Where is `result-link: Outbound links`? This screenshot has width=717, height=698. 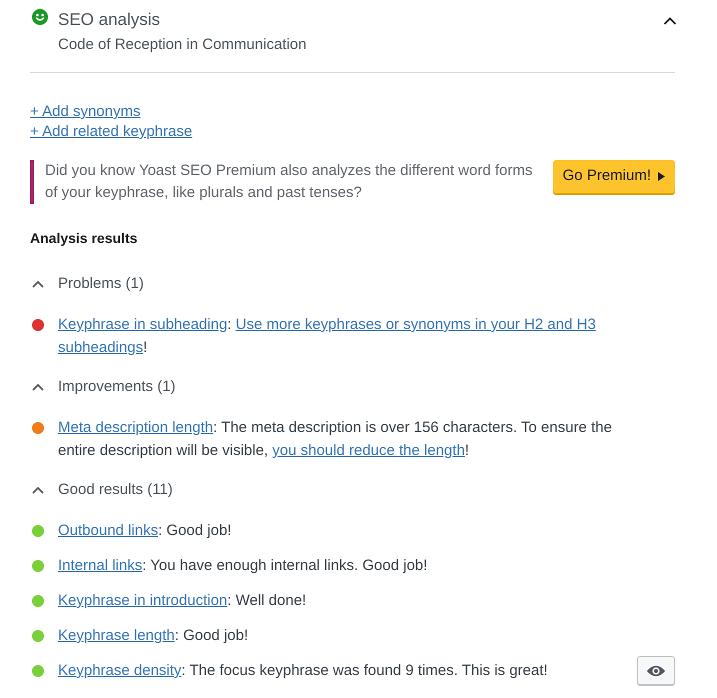 result-link: Outbound links is located at coordinates (108, 530).